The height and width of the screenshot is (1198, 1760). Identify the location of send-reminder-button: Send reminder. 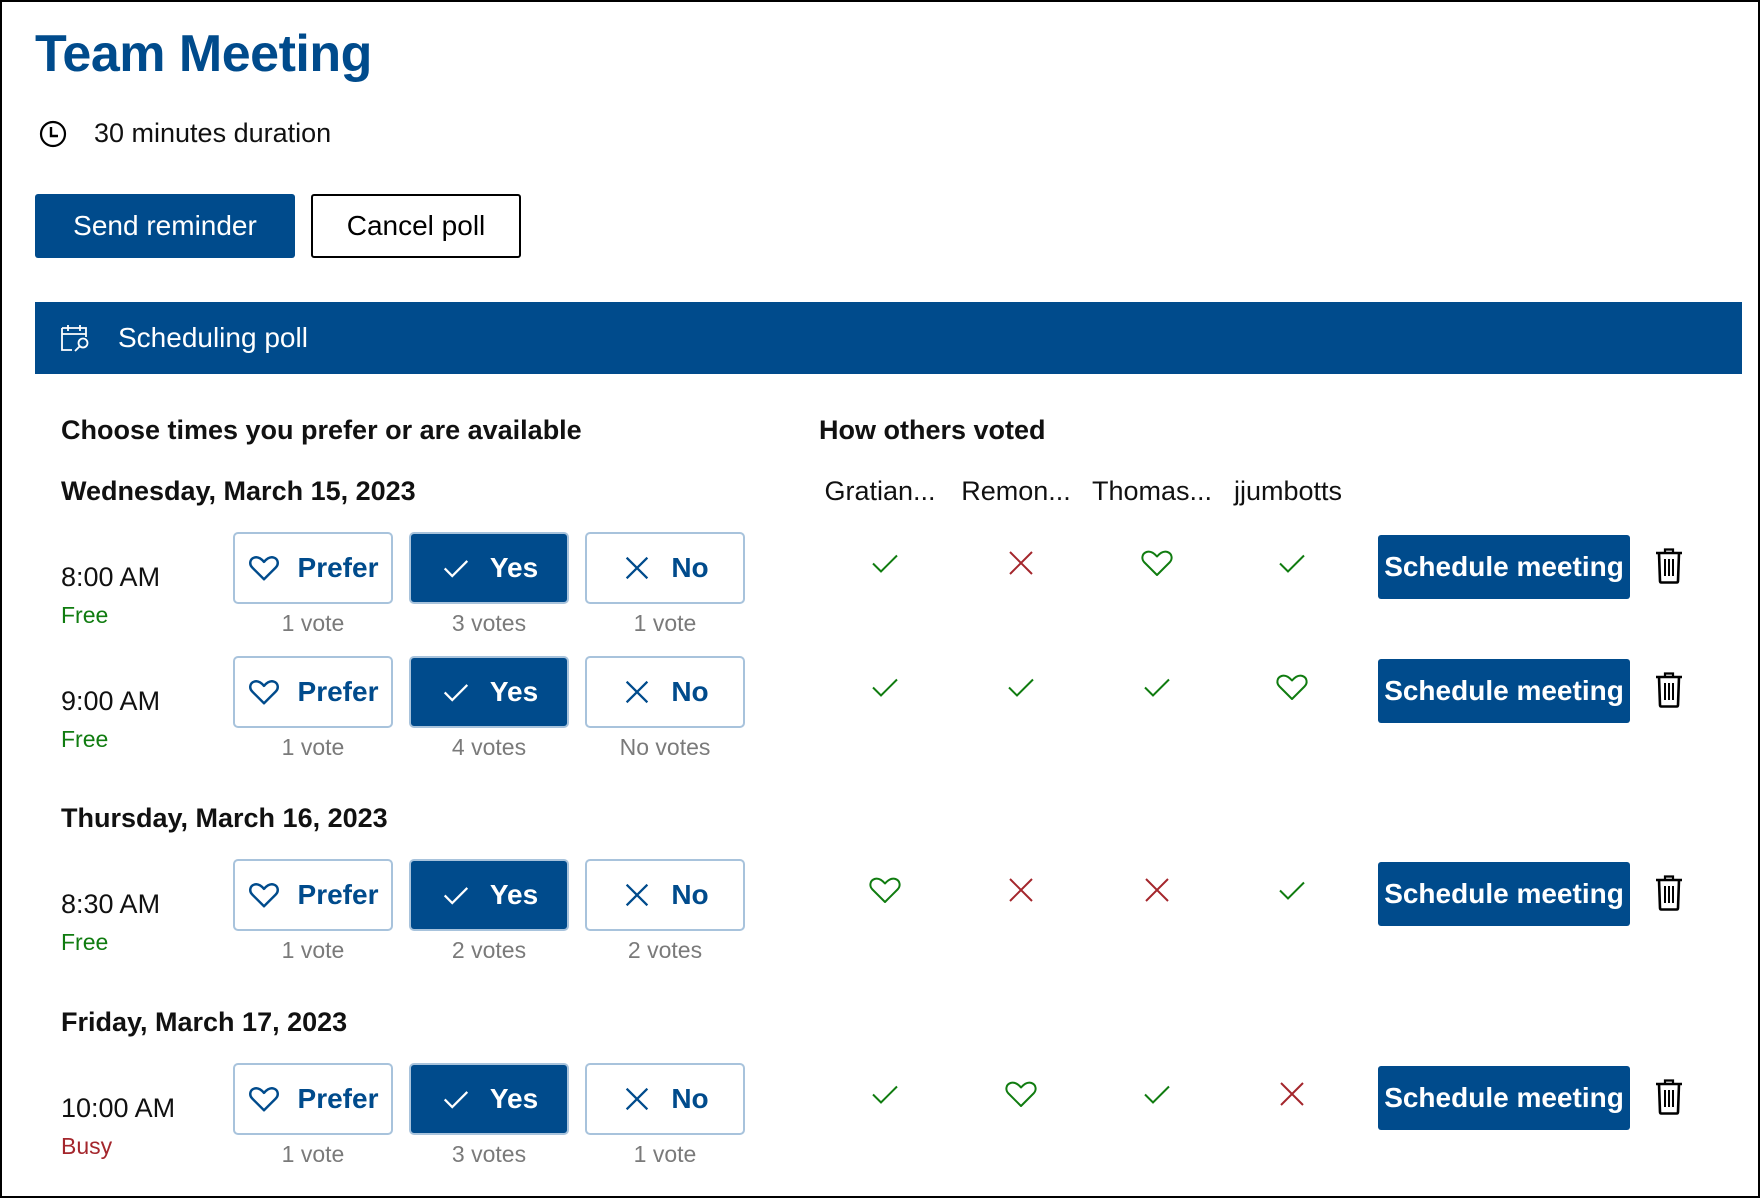
(165, 226).